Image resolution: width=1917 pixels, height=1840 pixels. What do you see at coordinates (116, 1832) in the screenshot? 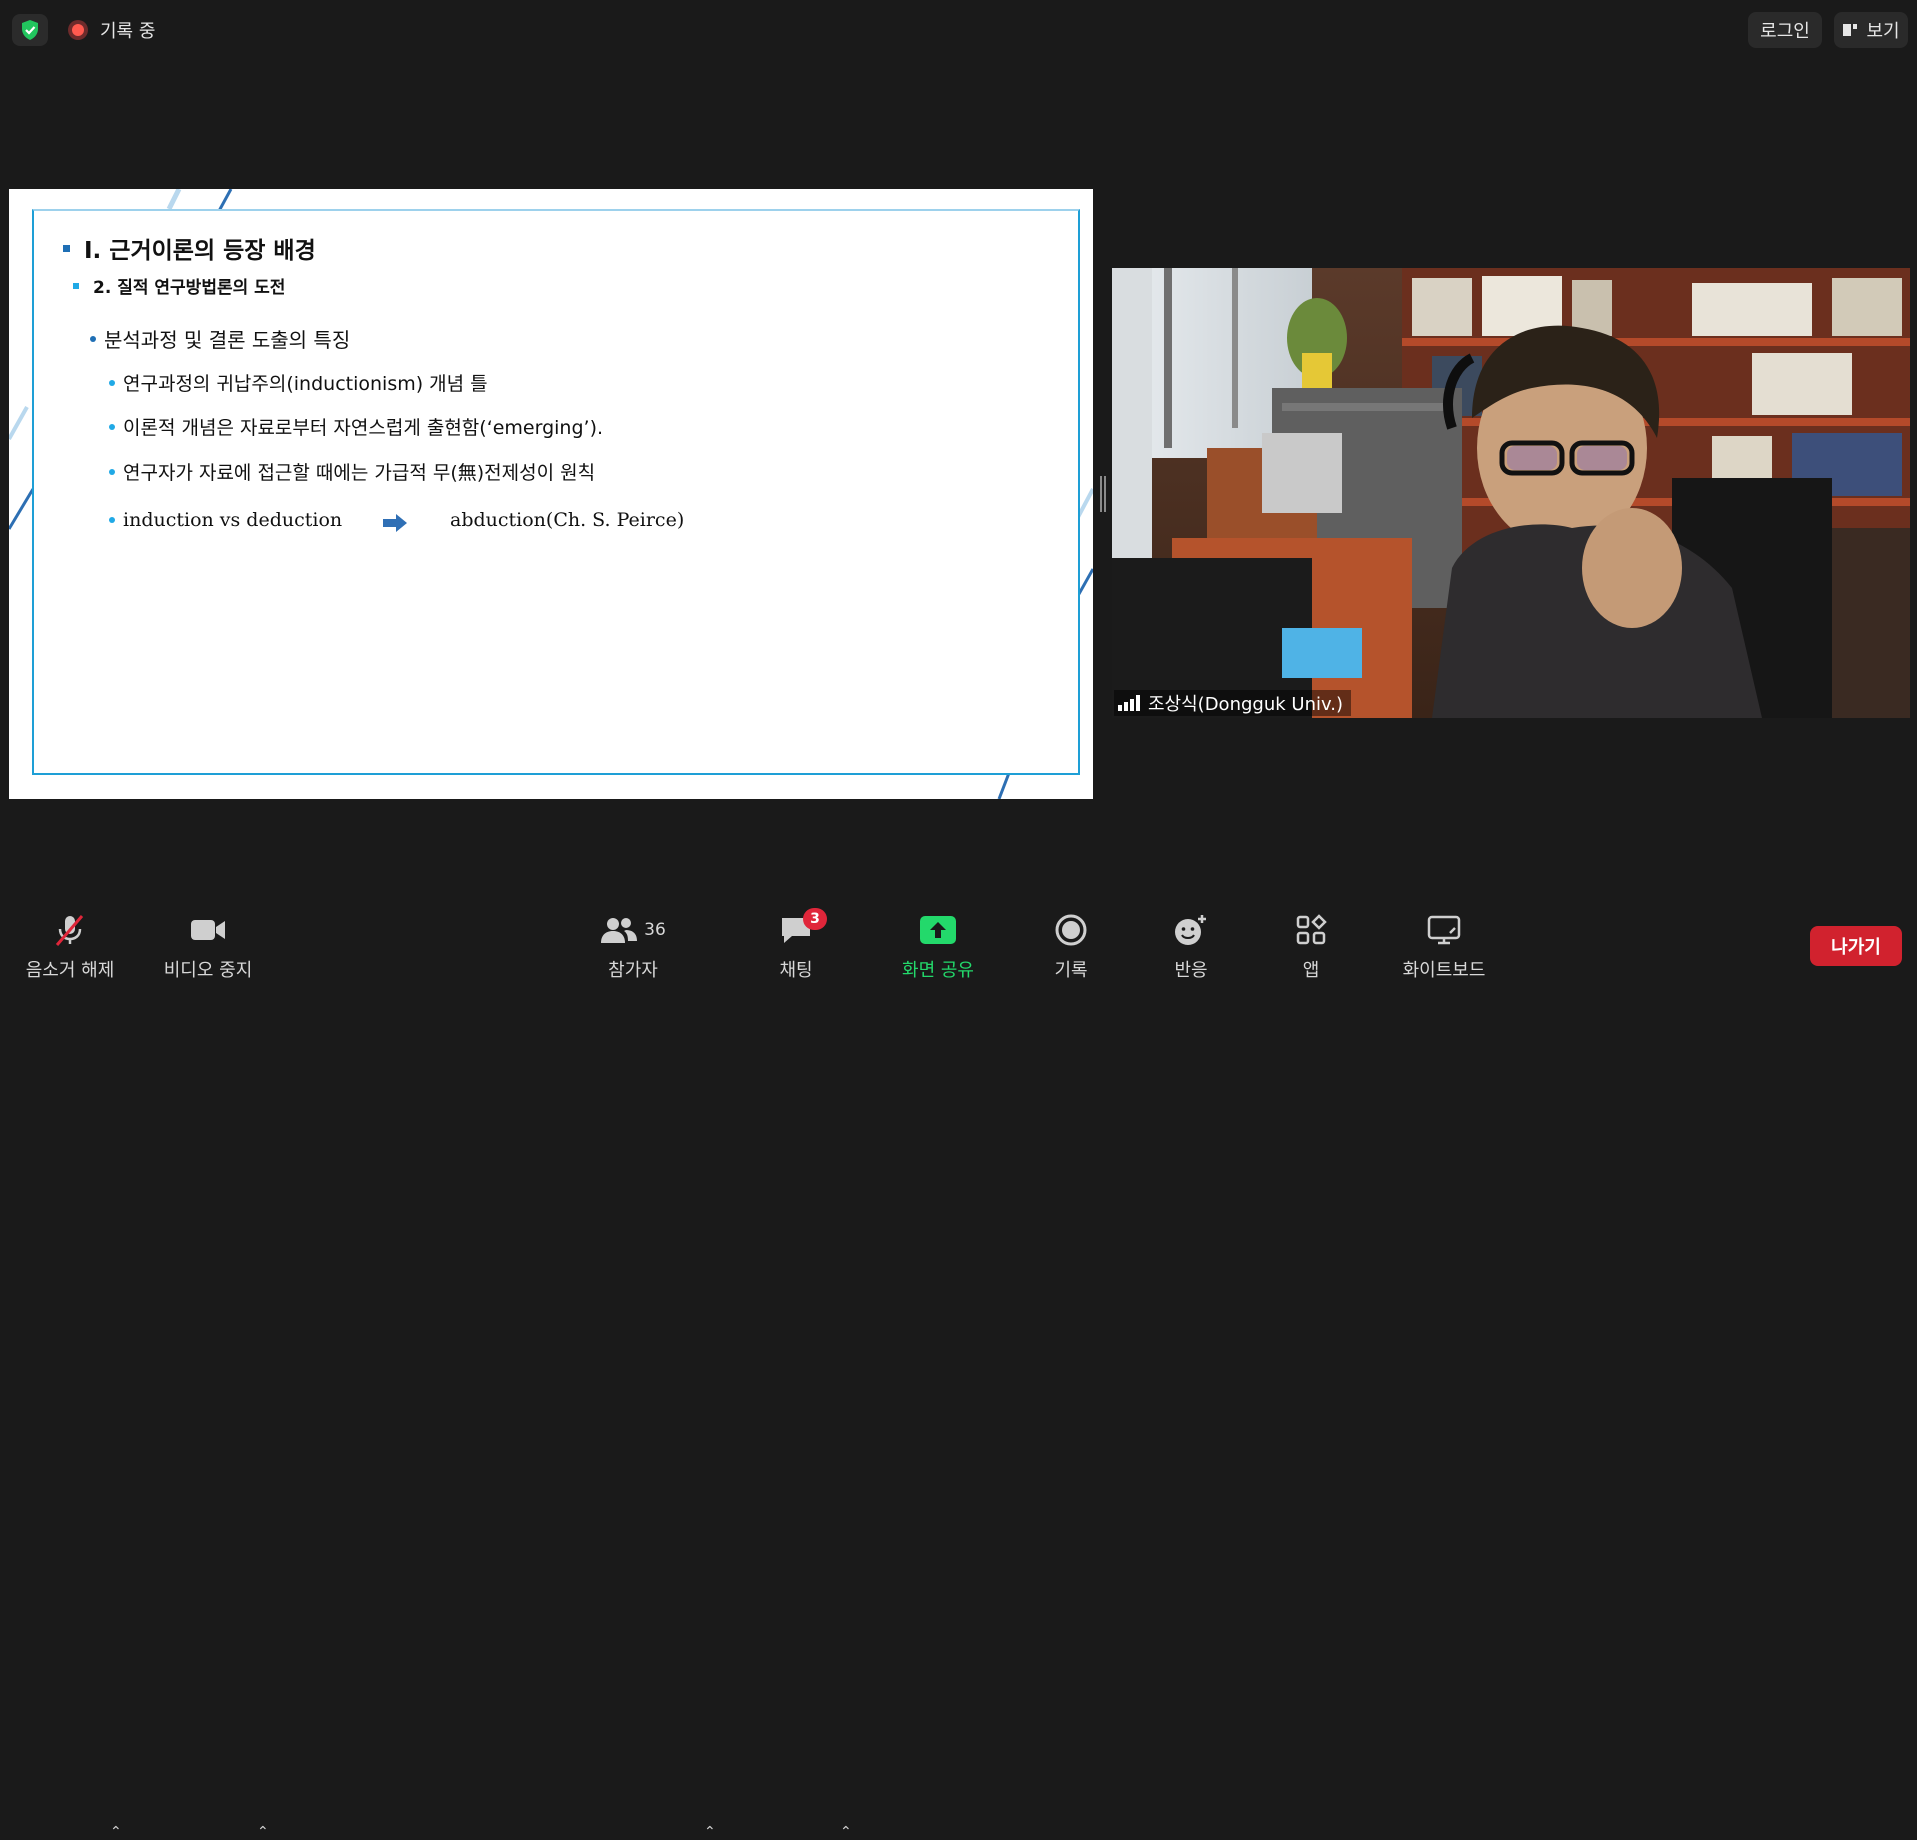
I see `audio-options-chevron-icon: ⌃` at bounding box center [116, 1832].